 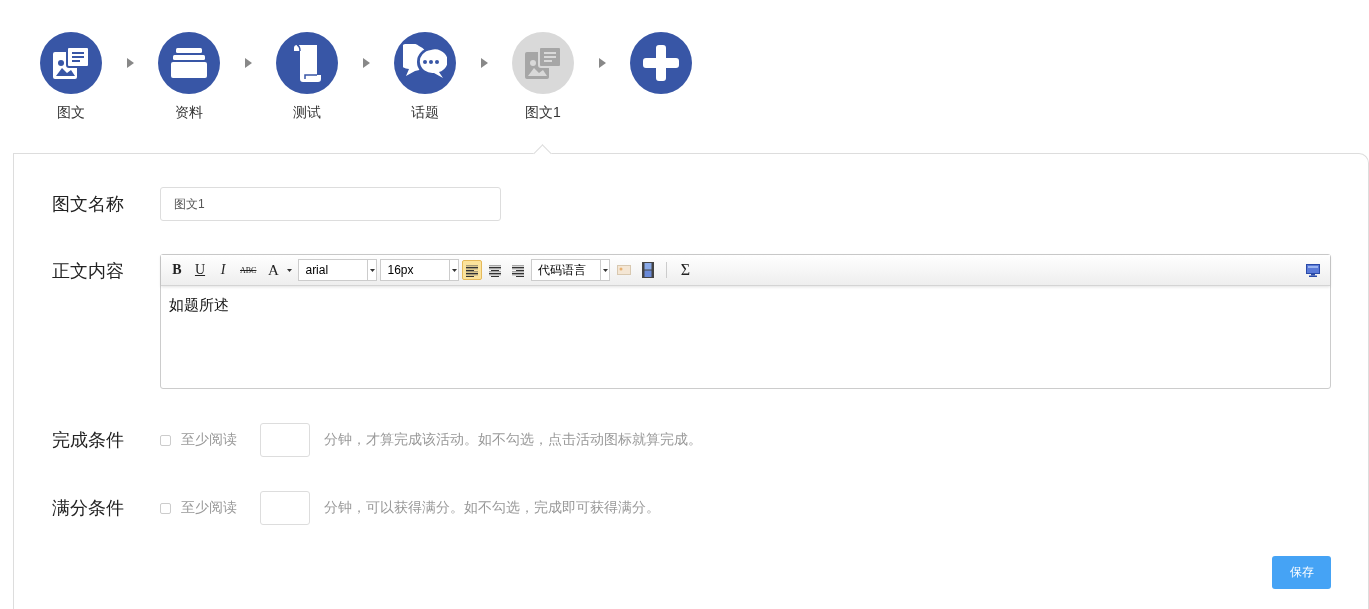 What do you see at coordinates (330, 204) in the screenshot?
I see `title-input: 图文1` at bounding box center [330, 204].